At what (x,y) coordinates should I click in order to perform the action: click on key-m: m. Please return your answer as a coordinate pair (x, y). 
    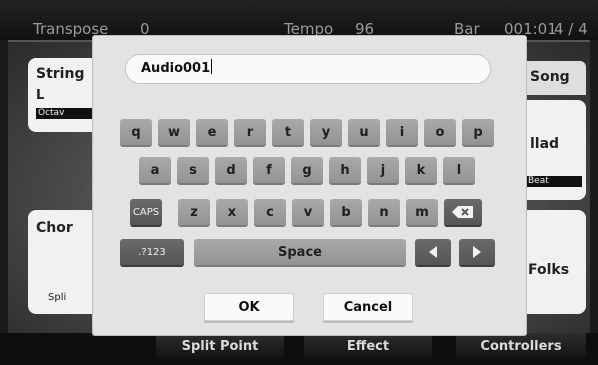
    Looking at the image, I should click on (422, 212).